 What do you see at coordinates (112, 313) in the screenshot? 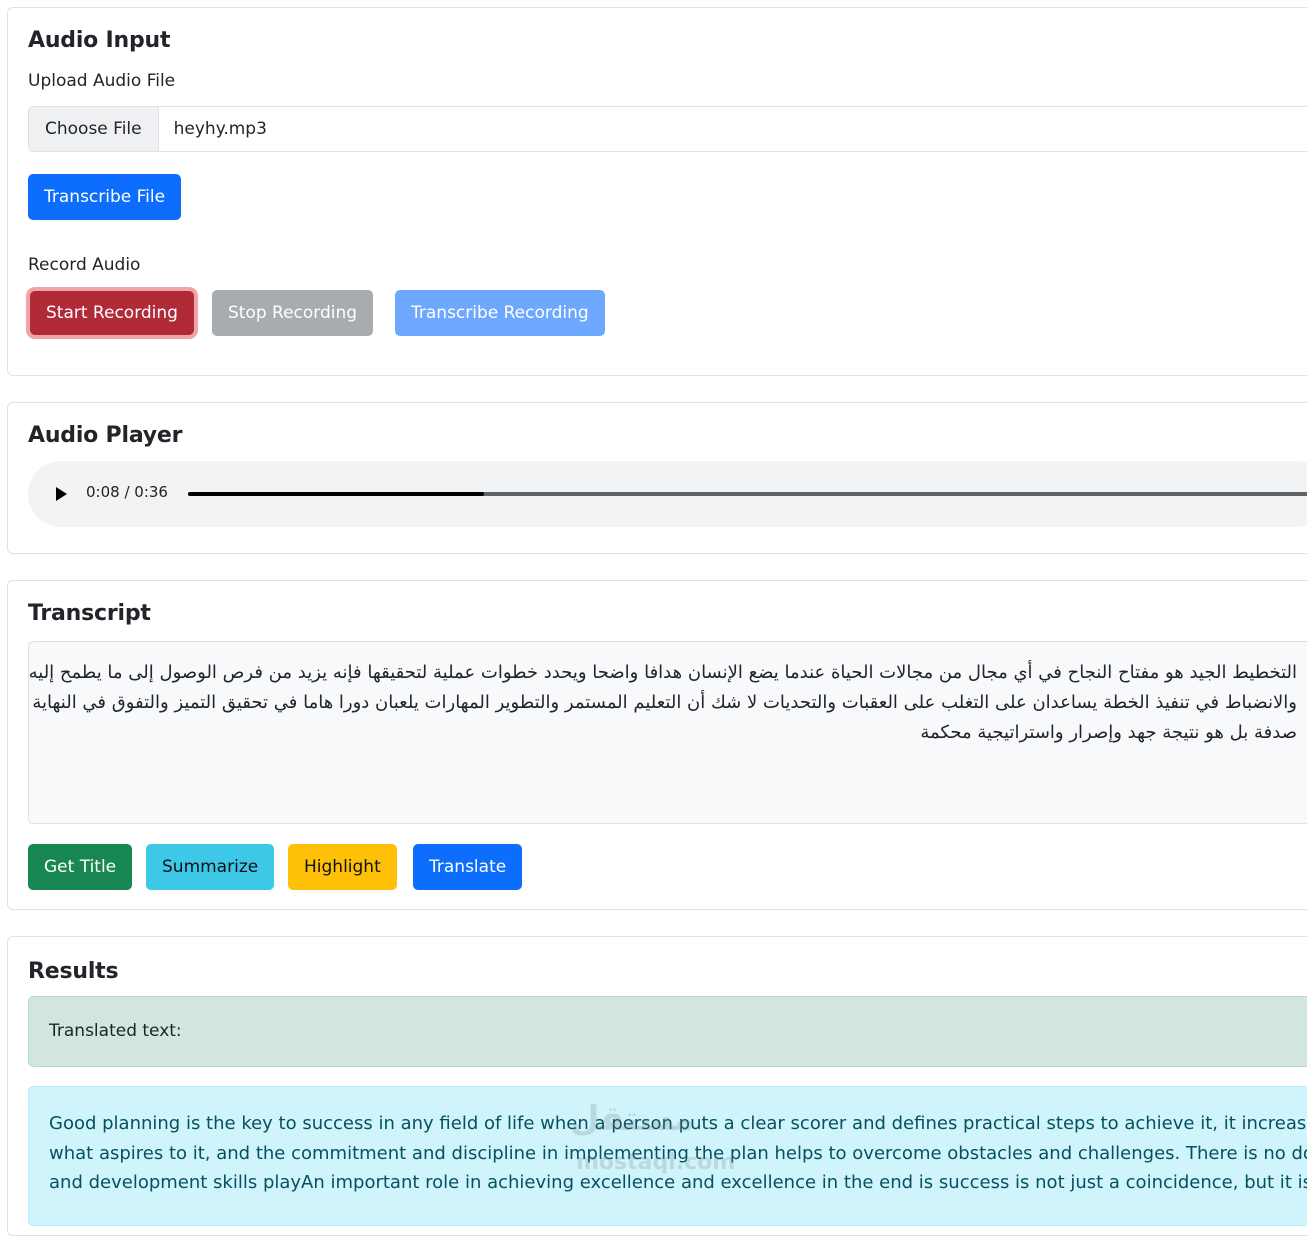
I see `start-recording-button: Start Recording` at bounding box center [112, 313].